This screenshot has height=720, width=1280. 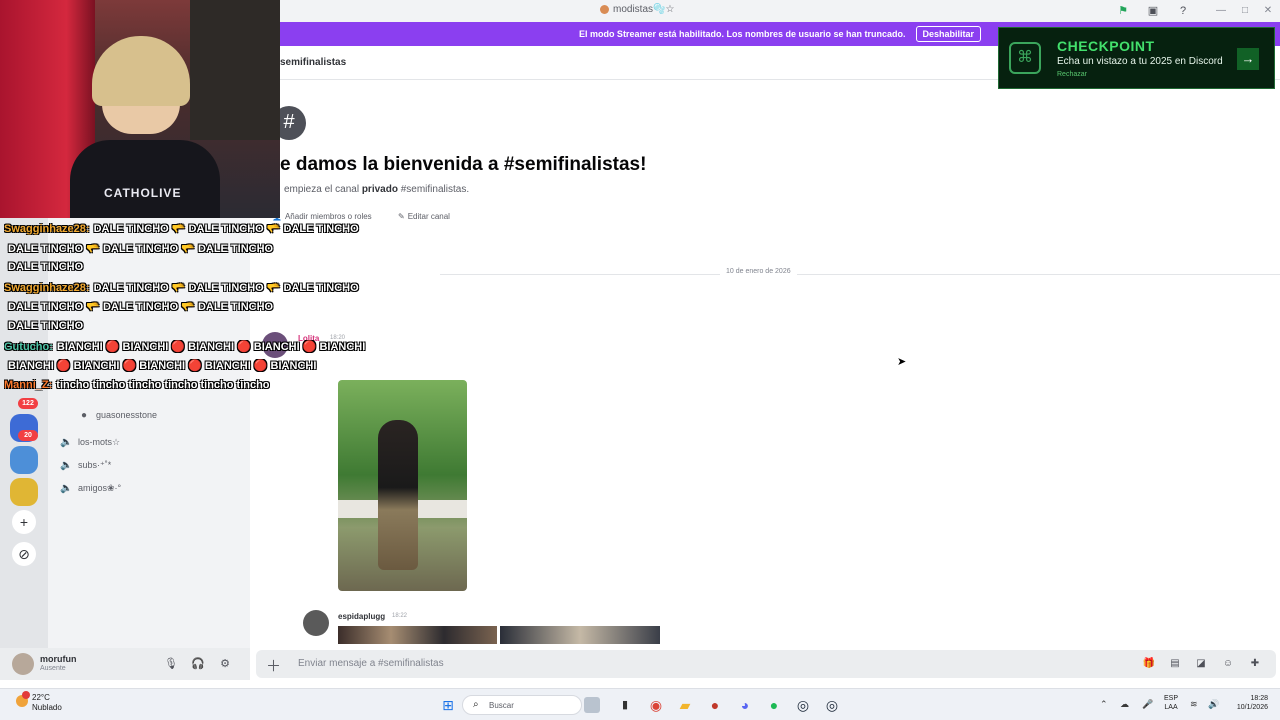 I want to click on volume-icon: 🔊, so click(x=1213, y=704).